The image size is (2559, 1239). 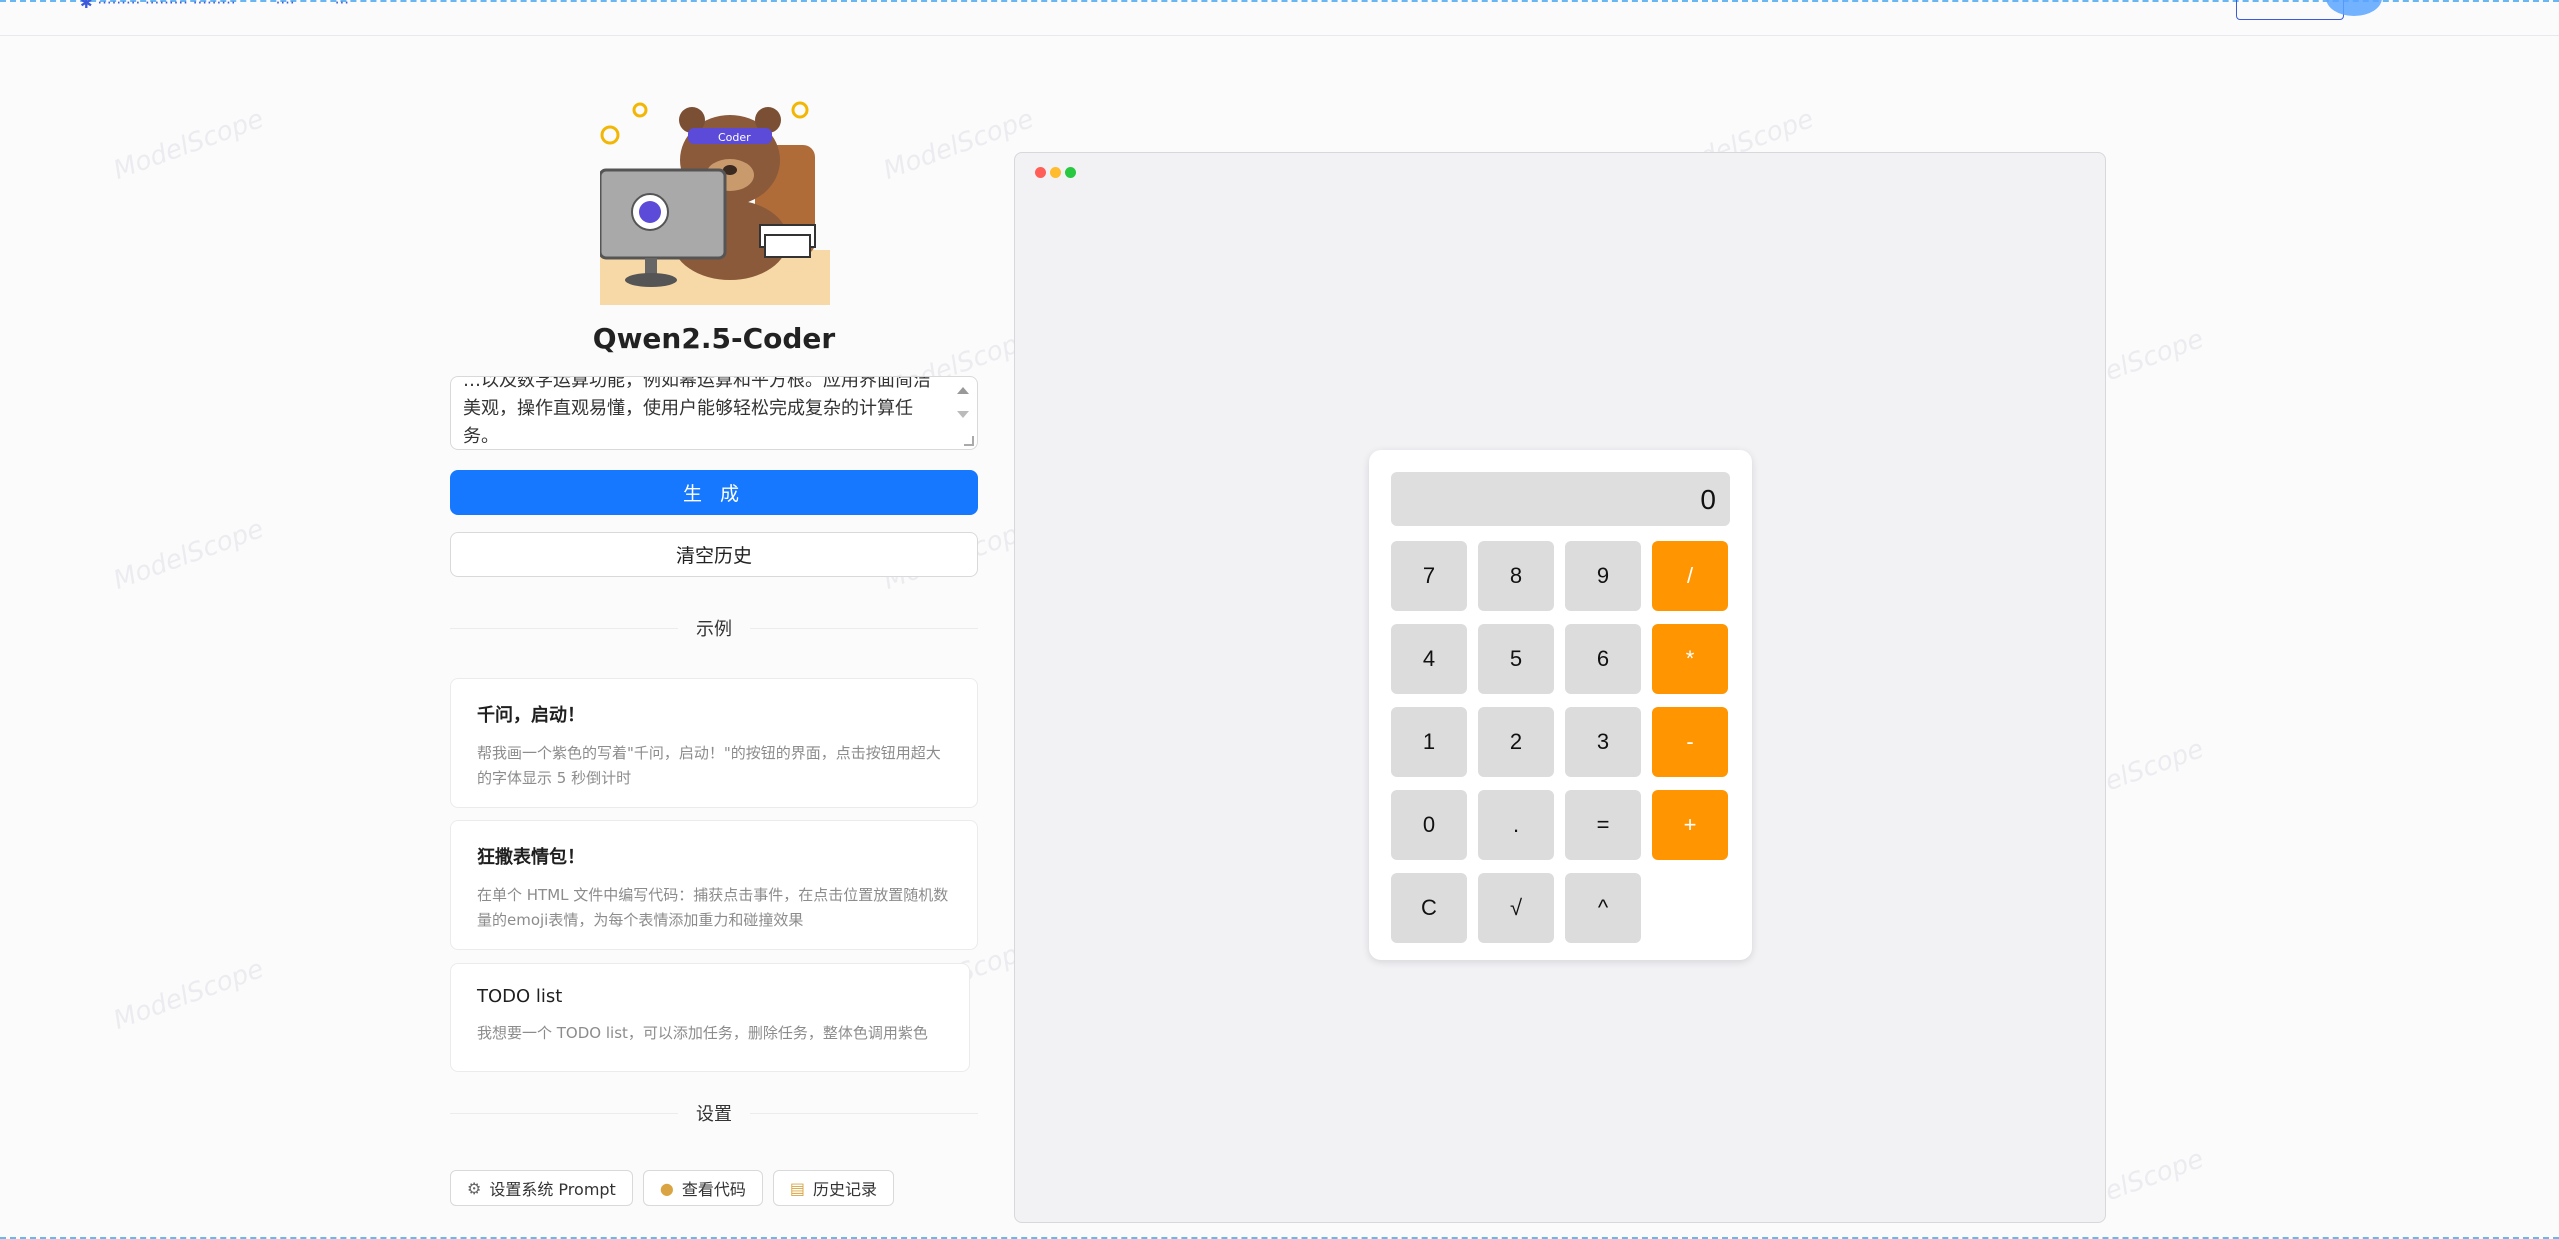 I want to click on key-multiply: *, so click(x=1690, y=659).